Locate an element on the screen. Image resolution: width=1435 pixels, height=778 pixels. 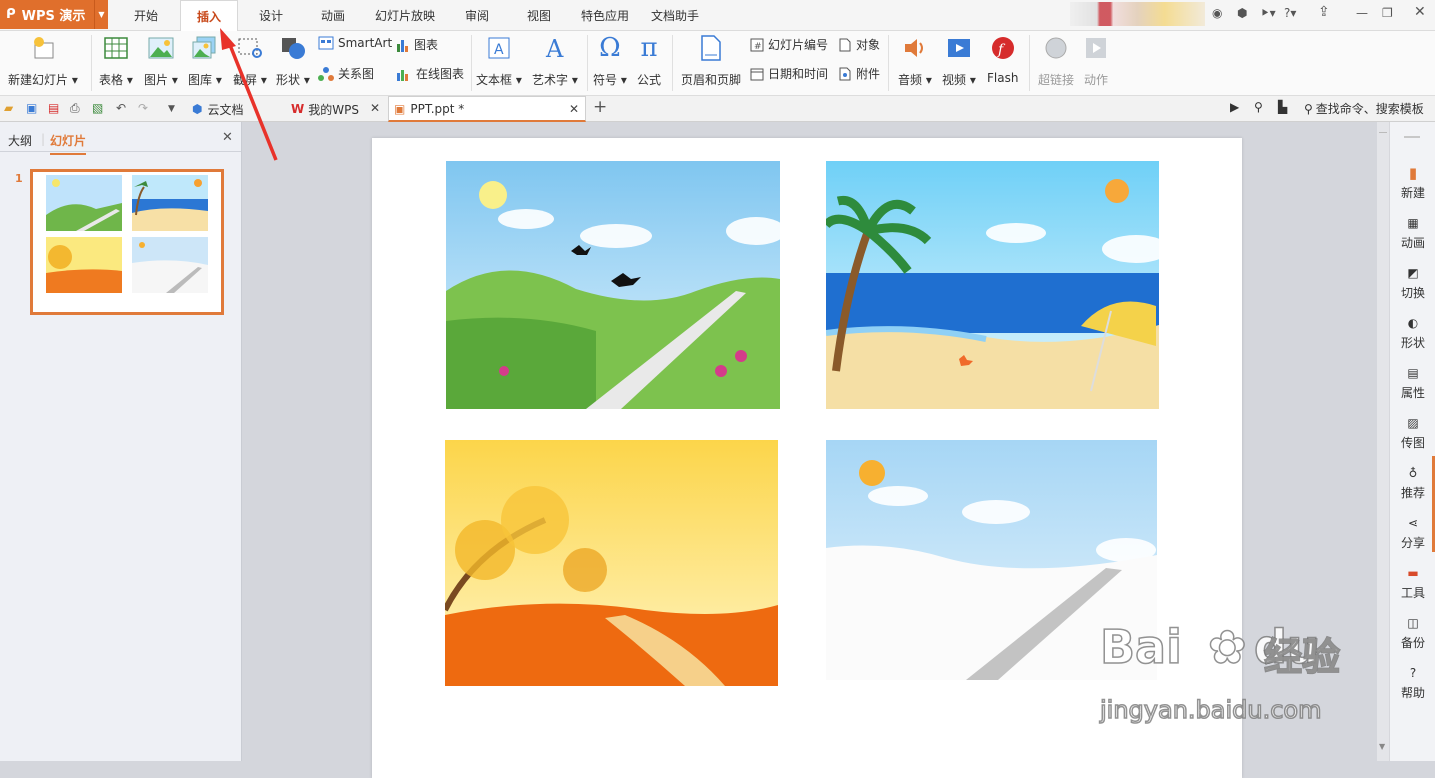
upload-icon: ⇪ is located at coordinates (1324, 12).